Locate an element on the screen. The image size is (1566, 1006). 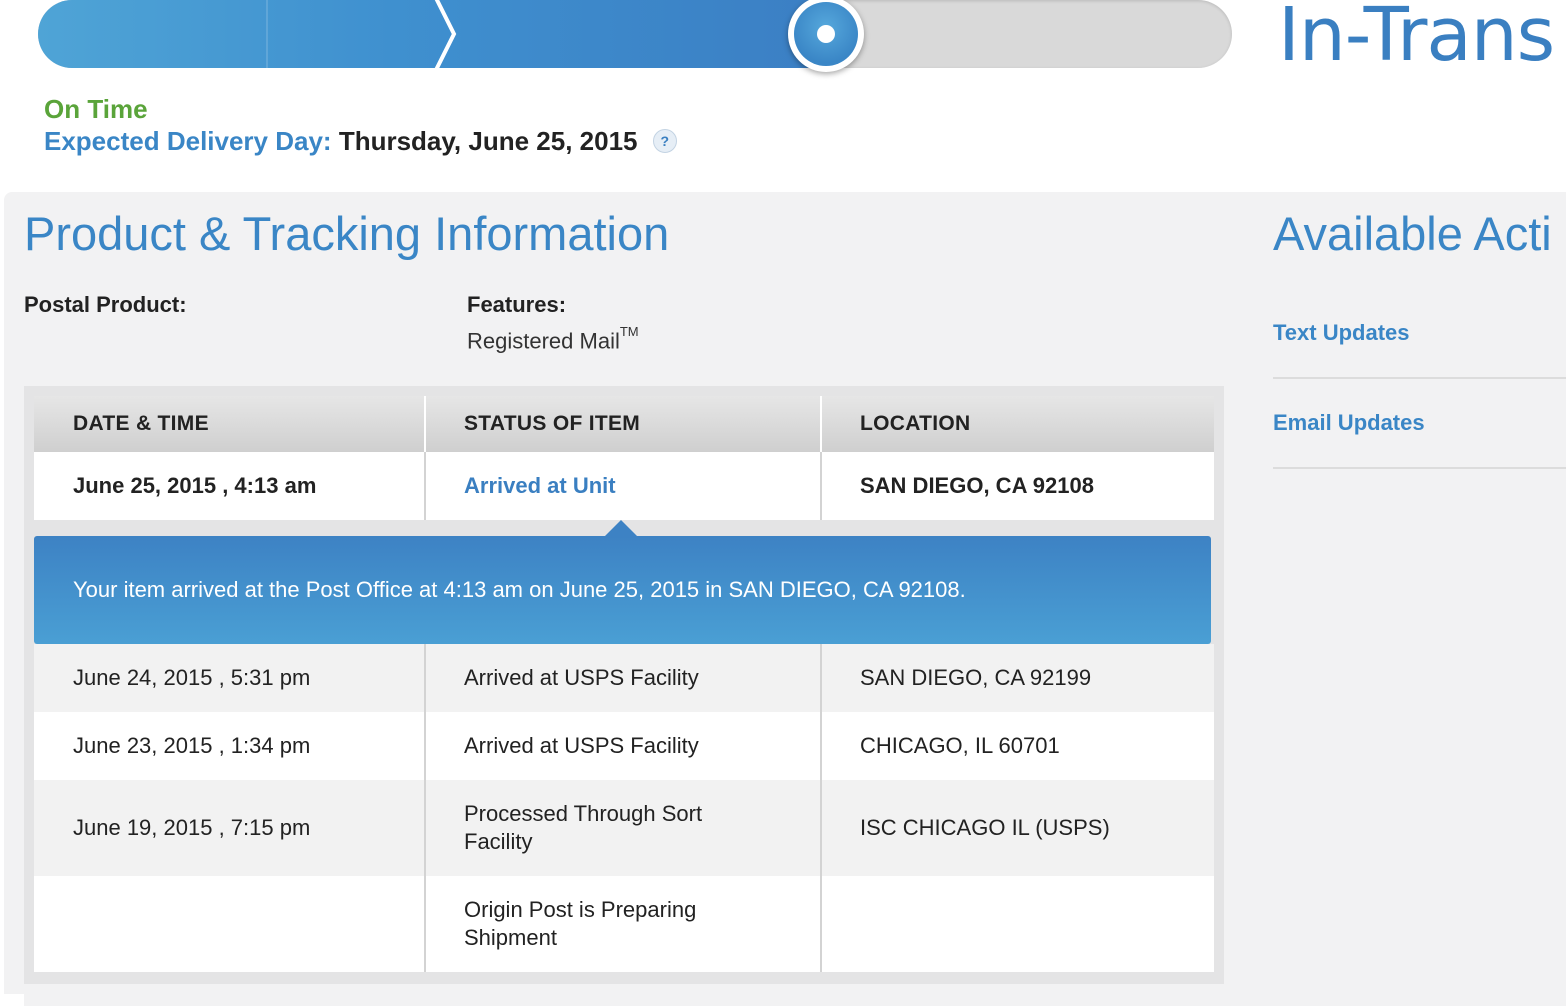
email-updates-link: Email Updates is located at coordinates (1349, 423).